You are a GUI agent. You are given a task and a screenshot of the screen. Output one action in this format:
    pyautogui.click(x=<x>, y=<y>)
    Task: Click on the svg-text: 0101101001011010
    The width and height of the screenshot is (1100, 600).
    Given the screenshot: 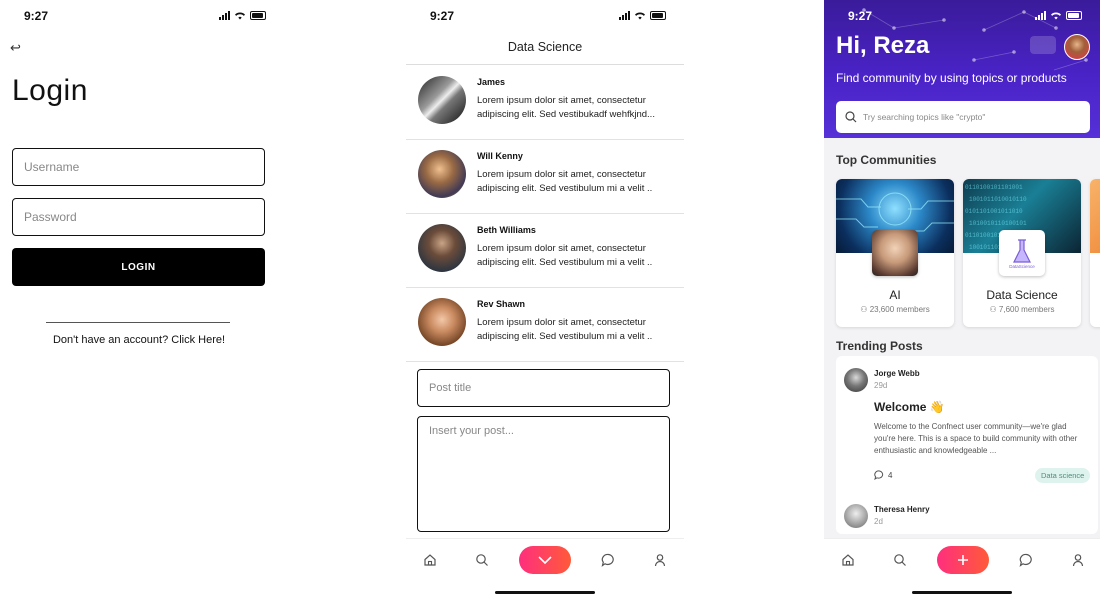 What is the action you would take?
    pyautogui.click(x=994, y=211)
    